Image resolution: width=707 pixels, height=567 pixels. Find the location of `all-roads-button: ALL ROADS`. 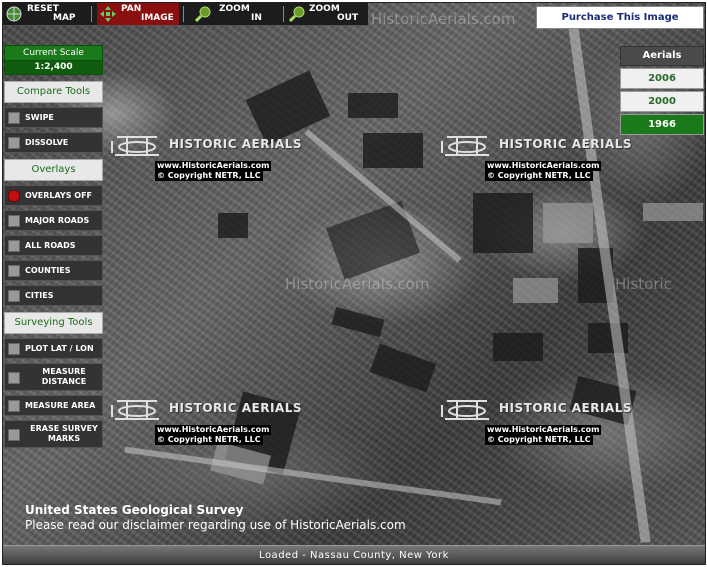

all-roads-button: ALL ROADS is located at coordinates (53, 245).